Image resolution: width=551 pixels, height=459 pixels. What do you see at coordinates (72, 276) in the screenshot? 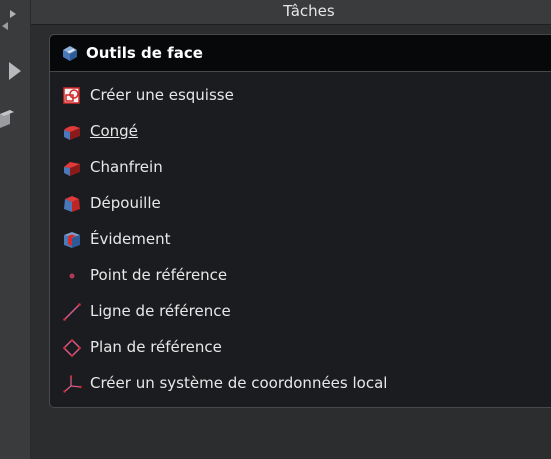
I see `datum-point-icon` at bounding box center [72, 276].